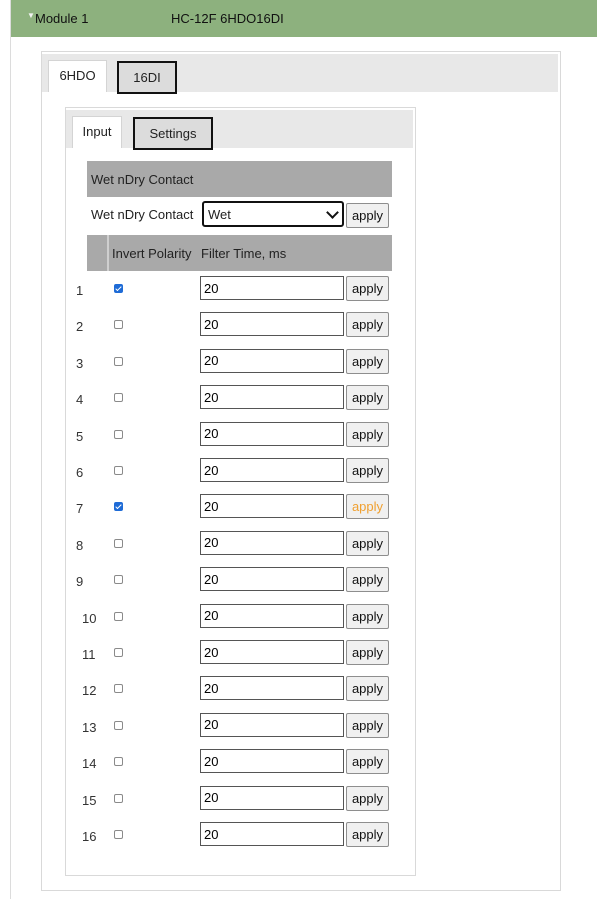 The image size is (597, 899). I want to click on table-header: Invert Polarity Filter Time, ms, so click(239, 253).